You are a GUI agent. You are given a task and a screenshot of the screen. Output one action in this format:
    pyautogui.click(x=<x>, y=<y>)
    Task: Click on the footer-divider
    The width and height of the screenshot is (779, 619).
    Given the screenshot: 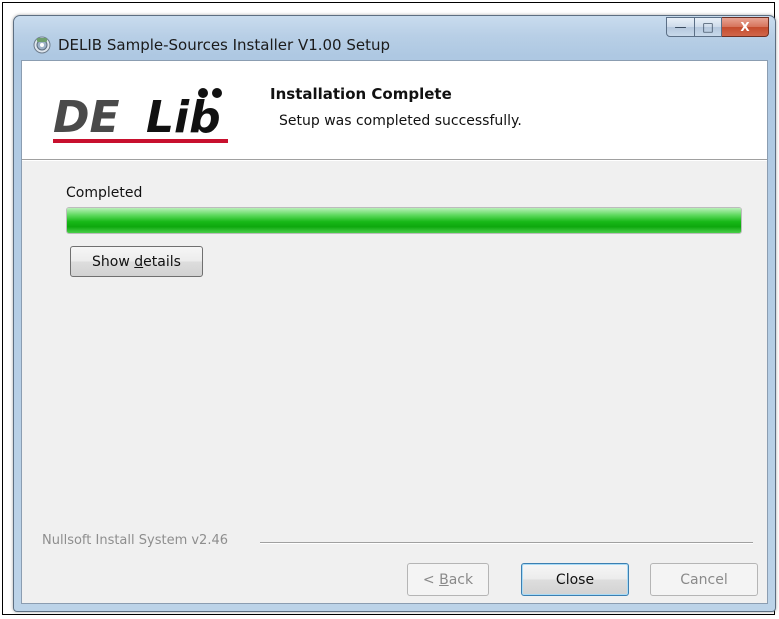 What is the action you would take?
    pyautogui.click(x=506, y=543)
    